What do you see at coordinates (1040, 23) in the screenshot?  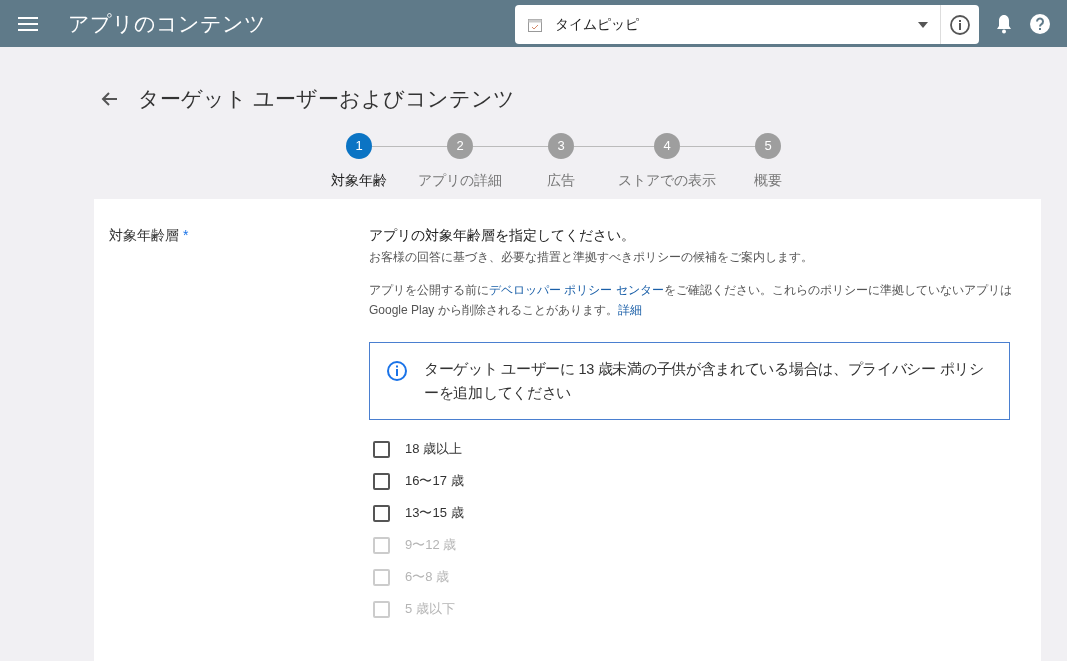 I see `help-icon` at bounding box center [1040, 23].